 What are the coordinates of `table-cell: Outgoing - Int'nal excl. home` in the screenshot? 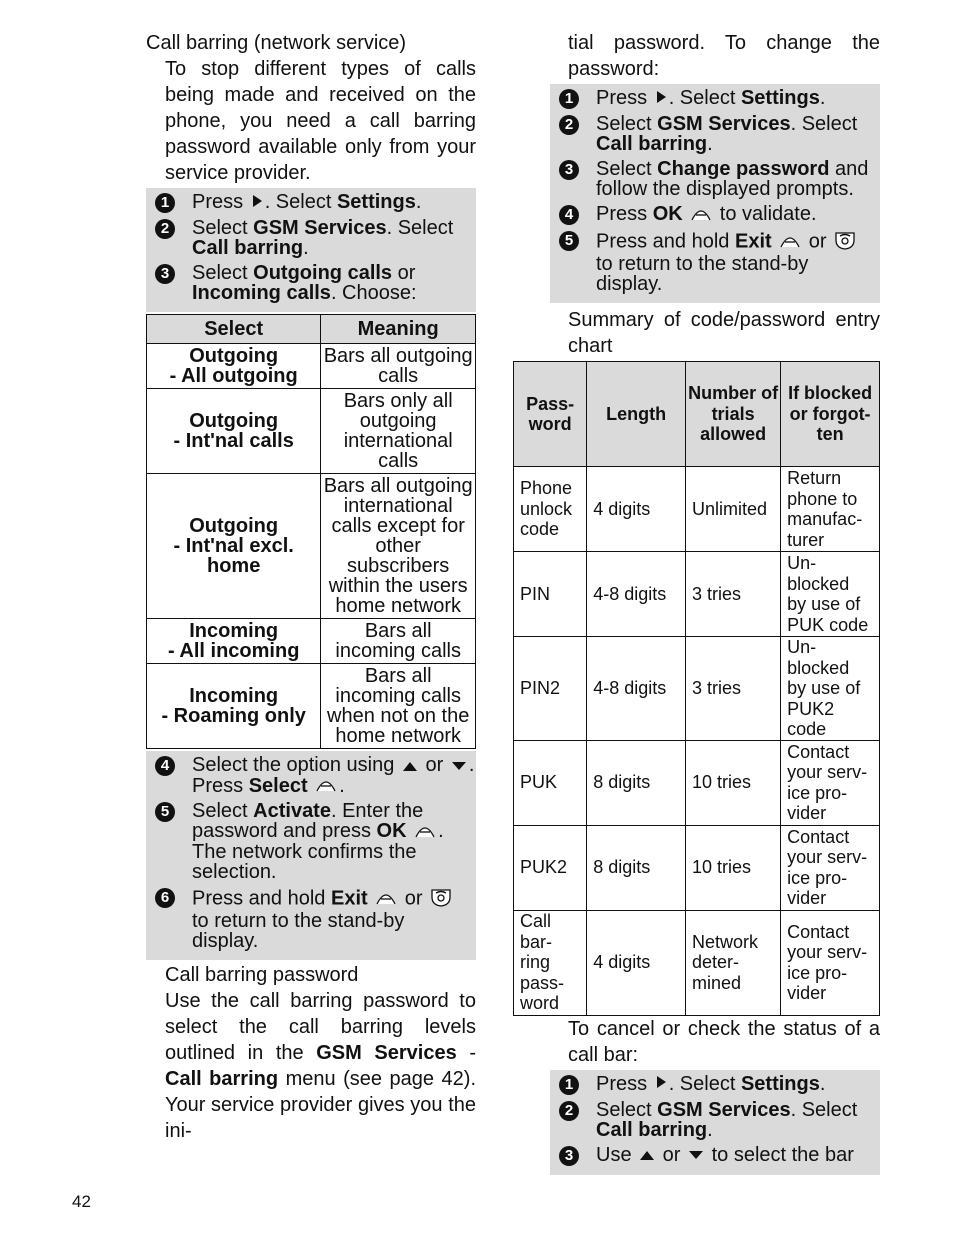 It's located at (233, 546).